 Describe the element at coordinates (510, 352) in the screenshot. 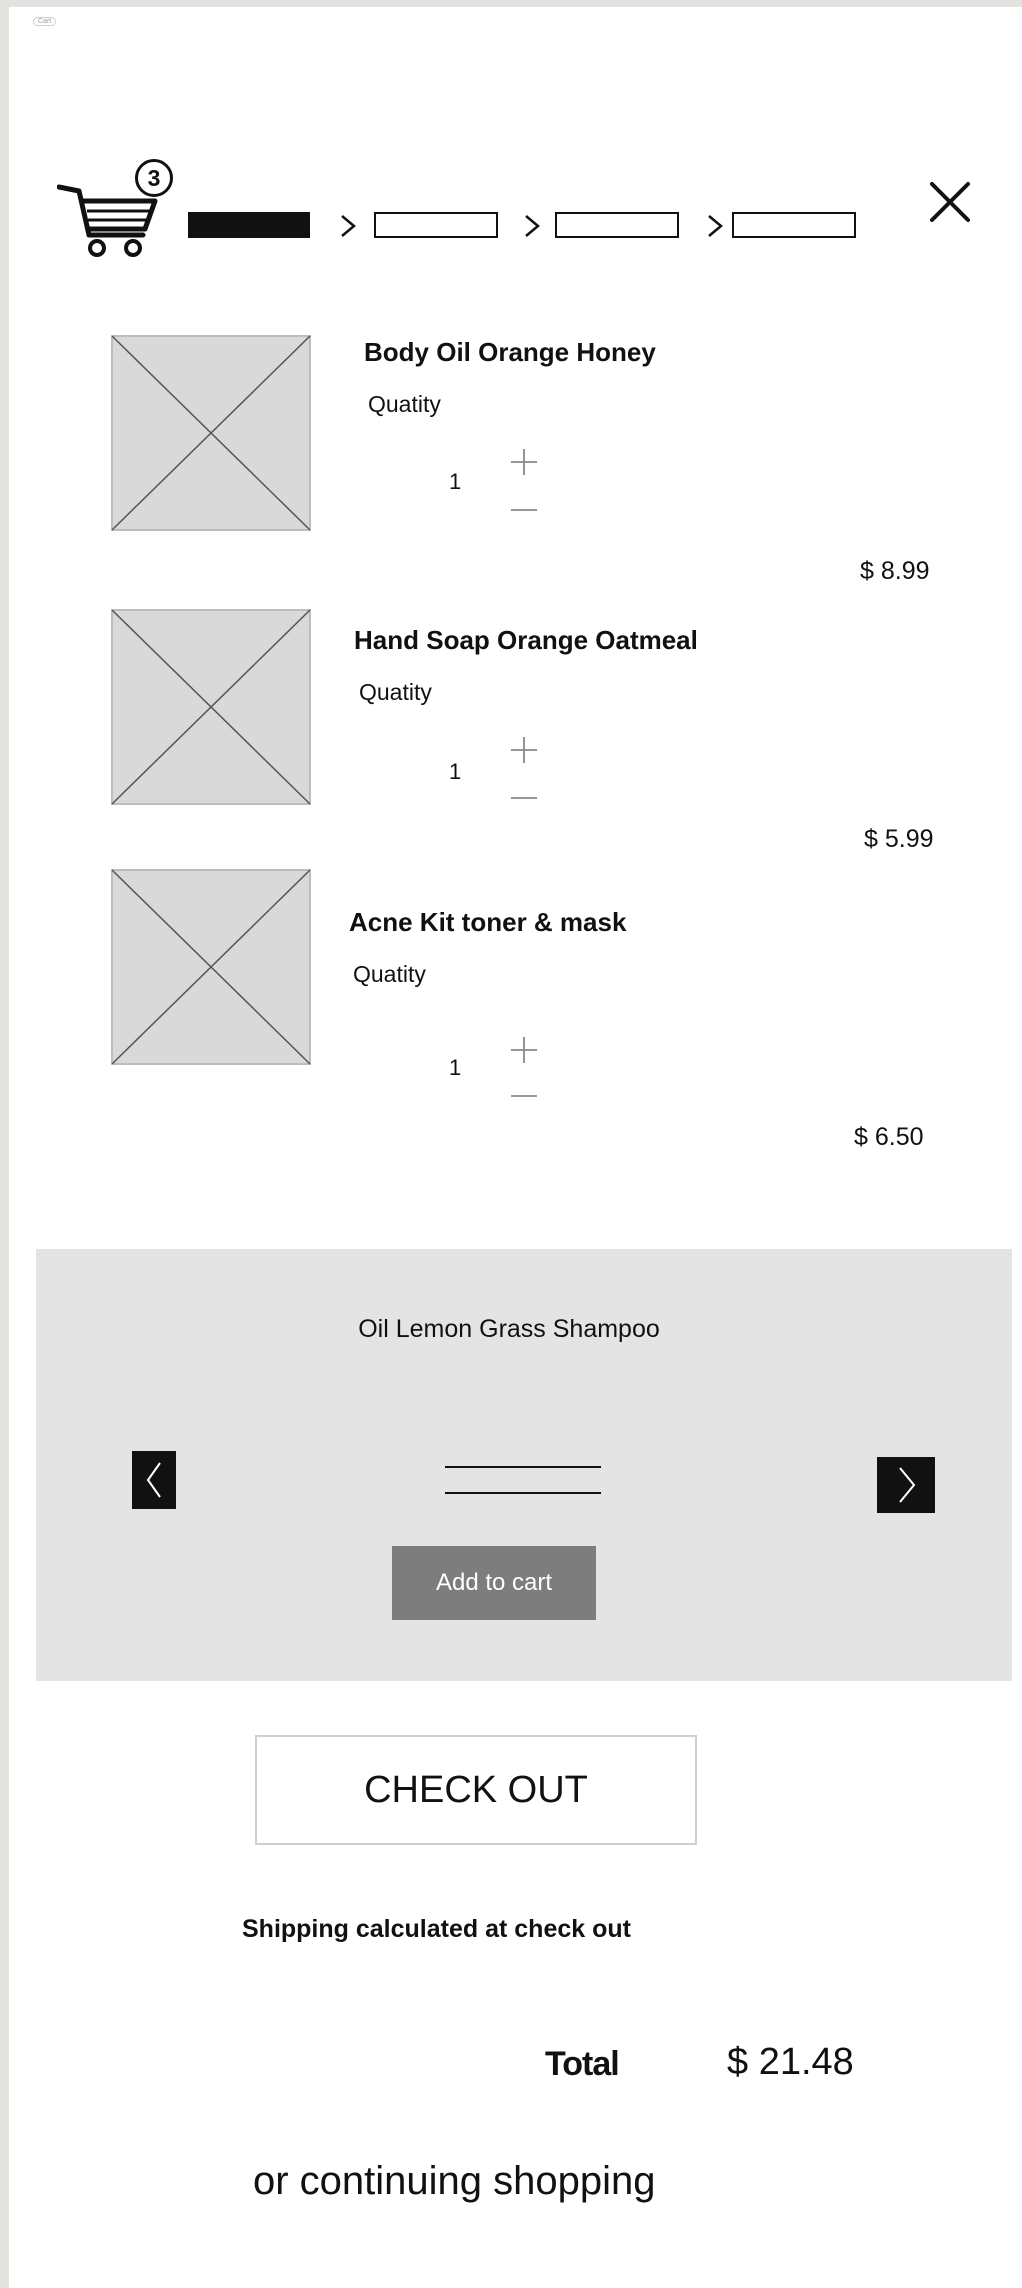

I see `item-name: Body Oil Orange Honey` at that location.